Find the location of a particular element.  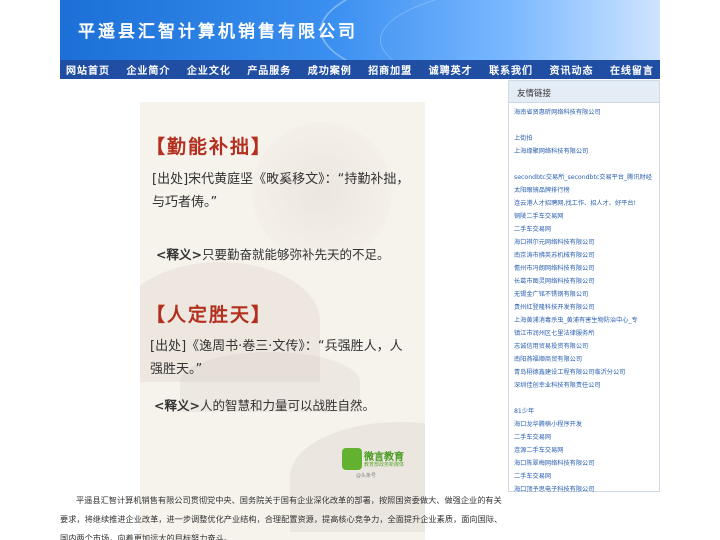

friend-link: 南阳燕福顺商贸有限公司 is located at coordinates (586, 359).